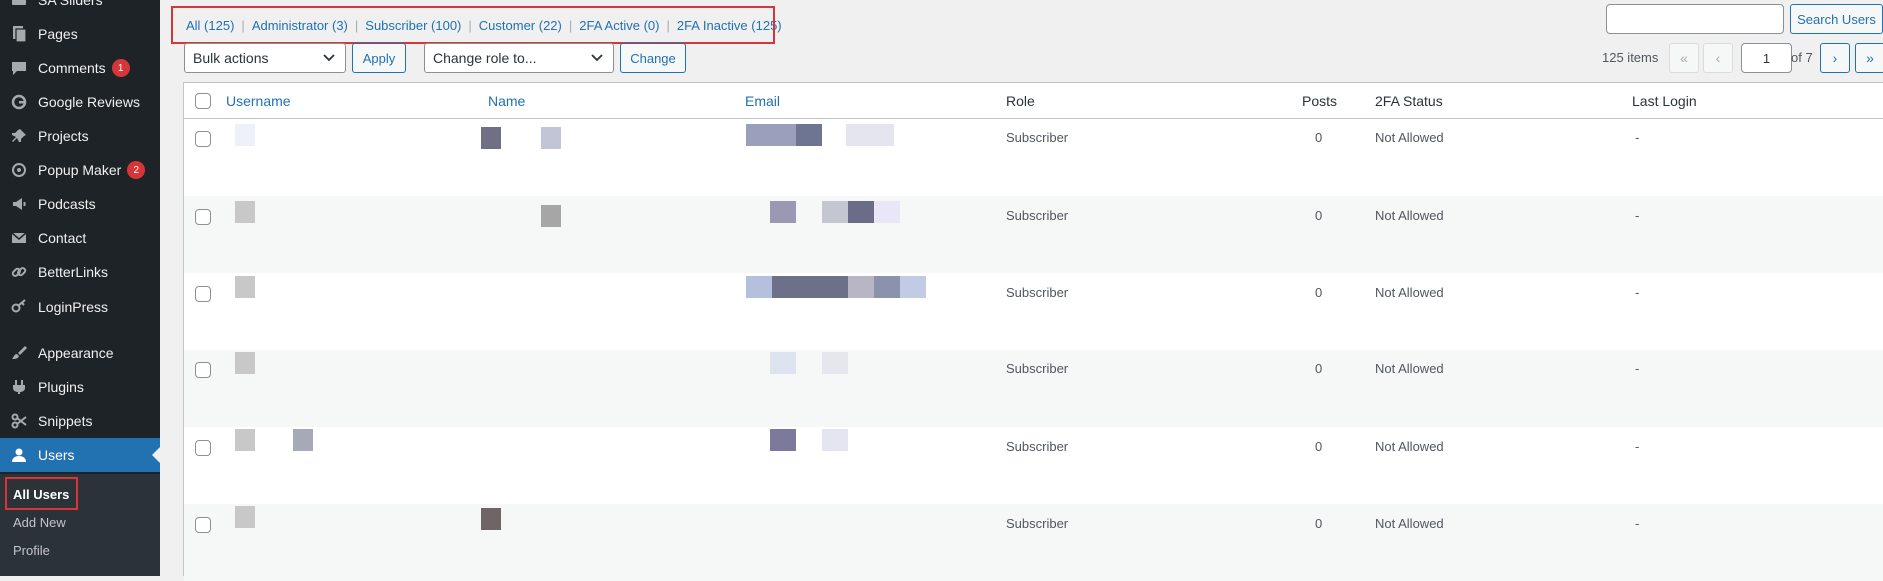  I want to click on sidebar-item-podcasts: Podcasts, so click(80, 204).